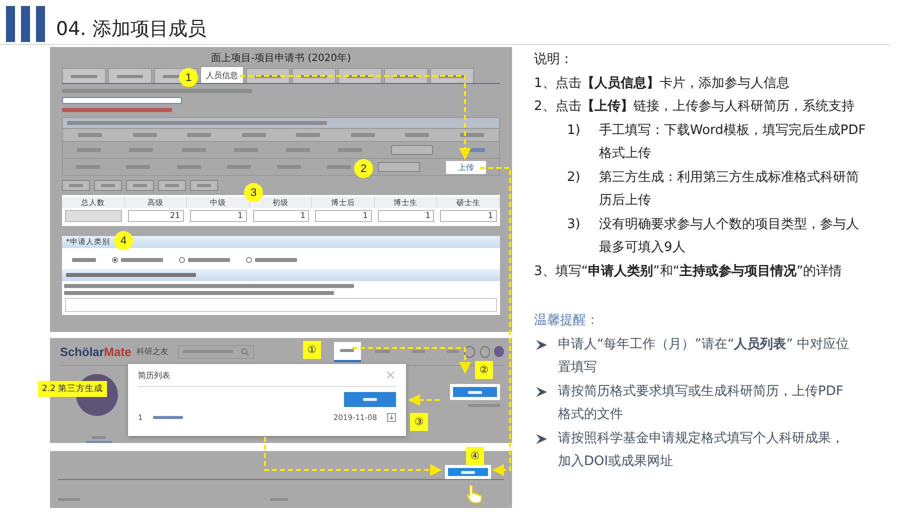 The image size is (905, 514). I want to click on slide-title: 04. 添加项目成员, so click(131, 29).